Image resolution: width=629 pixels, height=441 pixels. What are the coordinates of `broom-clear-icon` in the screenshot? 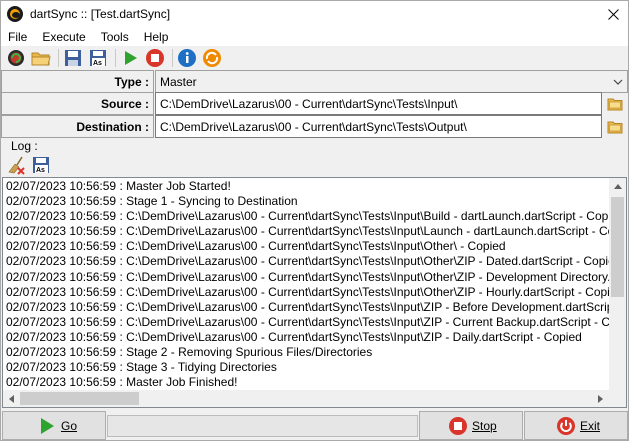 It's located at (16, 165).